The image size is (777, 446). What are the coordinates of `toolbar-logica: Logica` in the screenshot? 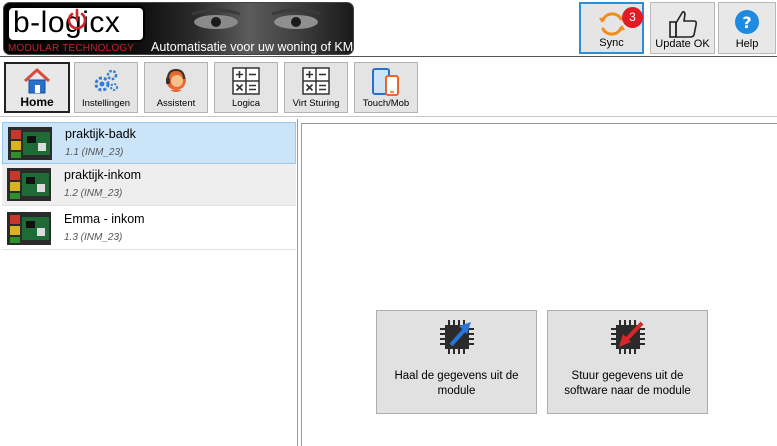 It's located at (246, 87).